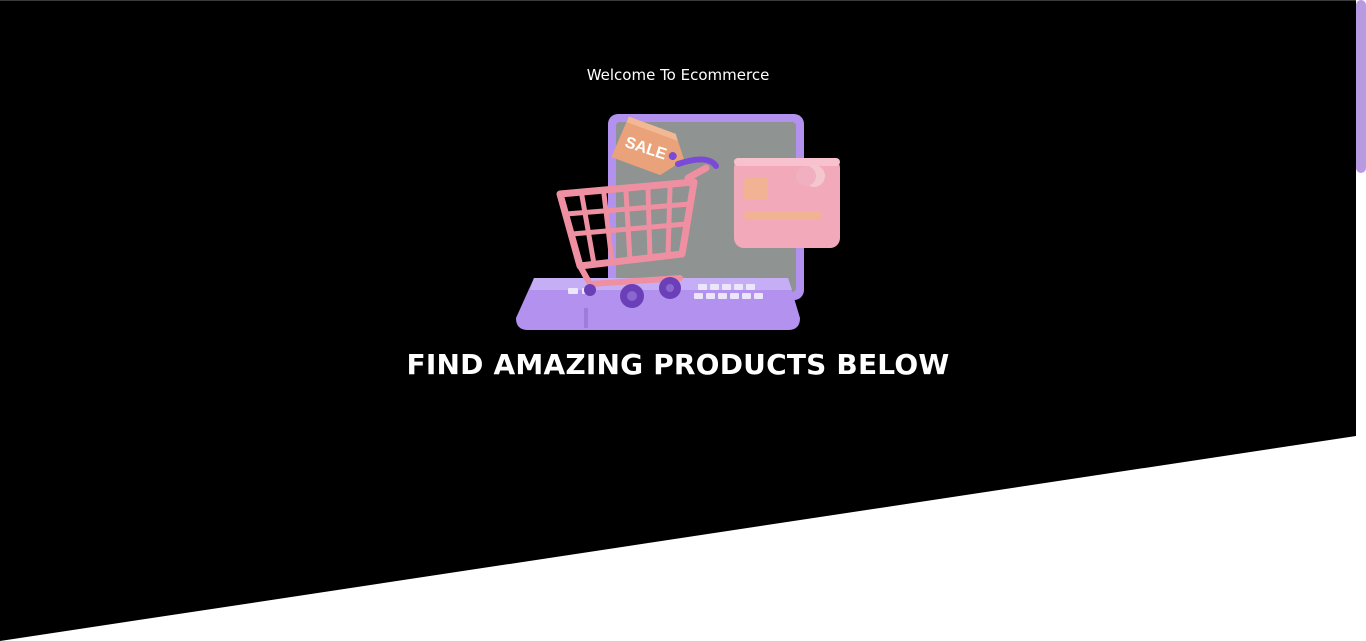 The image size is (1366, 641). Describe the element at coordinates (787, 203) in the screenshot. I see `credit-card-icon` at that location.